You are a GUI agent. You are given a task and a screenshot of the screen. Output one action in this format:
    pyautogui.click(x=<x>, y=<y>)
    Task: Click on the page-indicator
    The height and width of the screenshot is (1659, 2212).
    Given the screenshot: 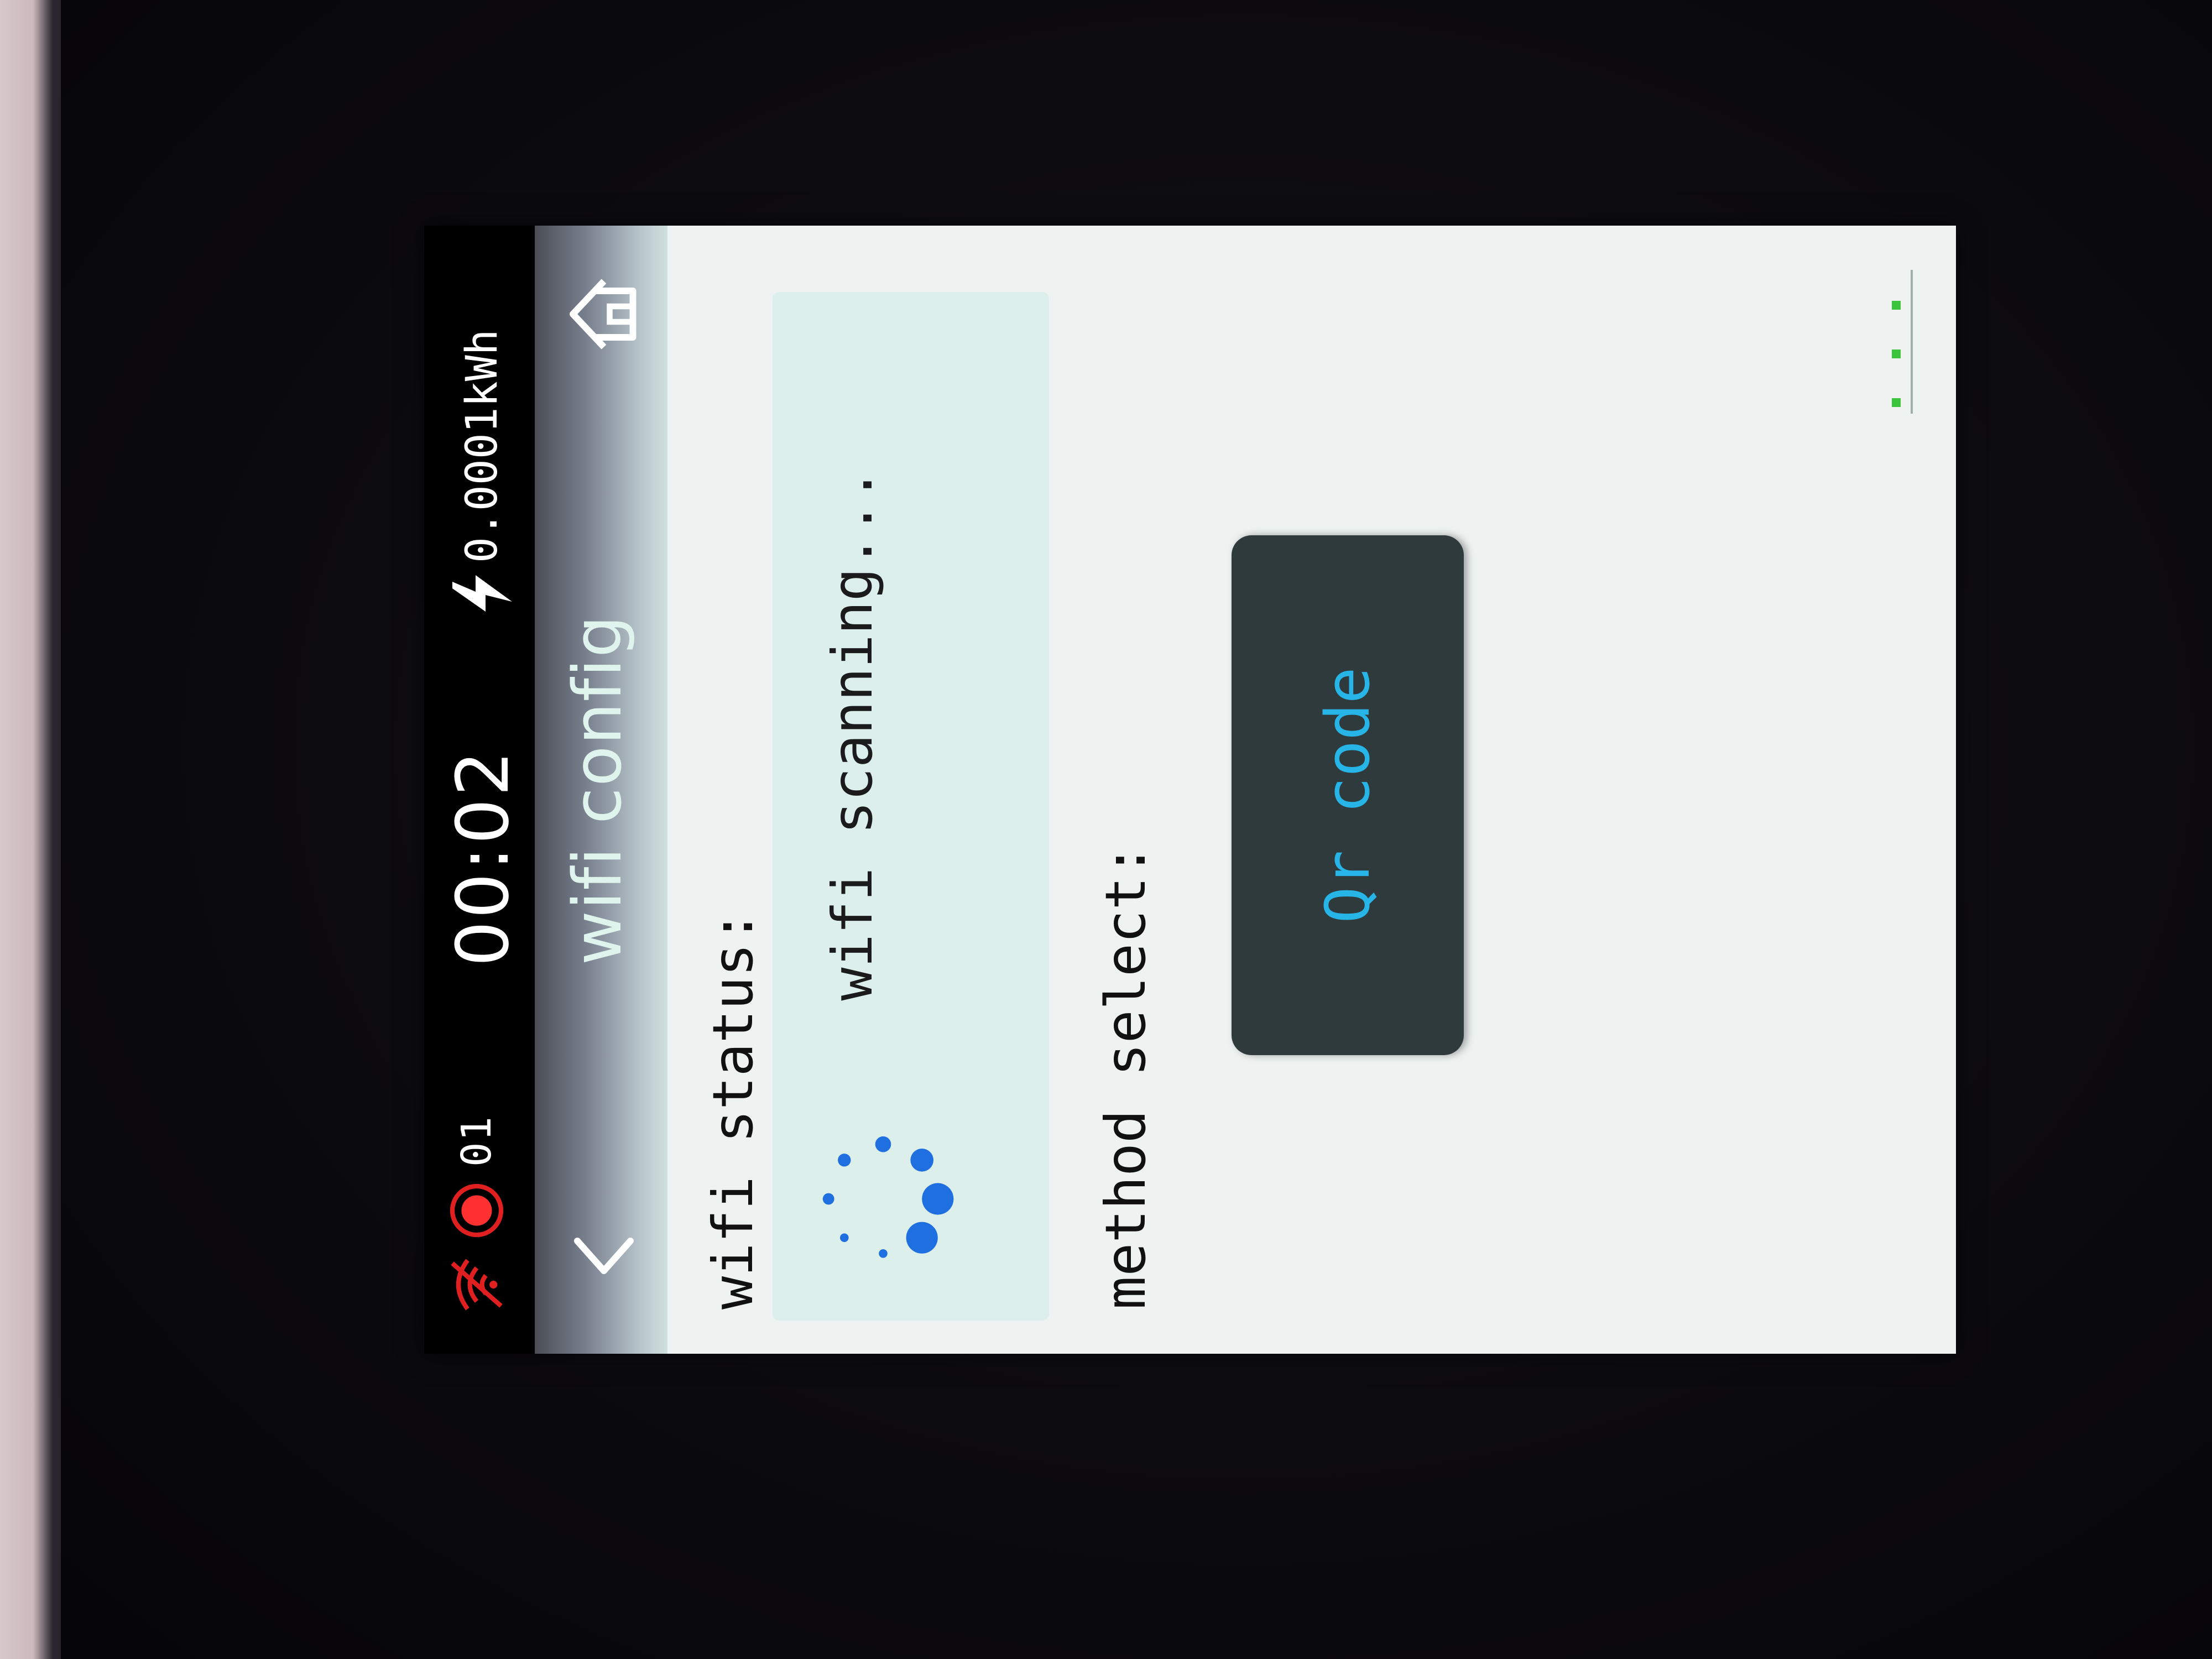 What is the action you would take?
    pyautogui.click(x=1903, y=342)
    